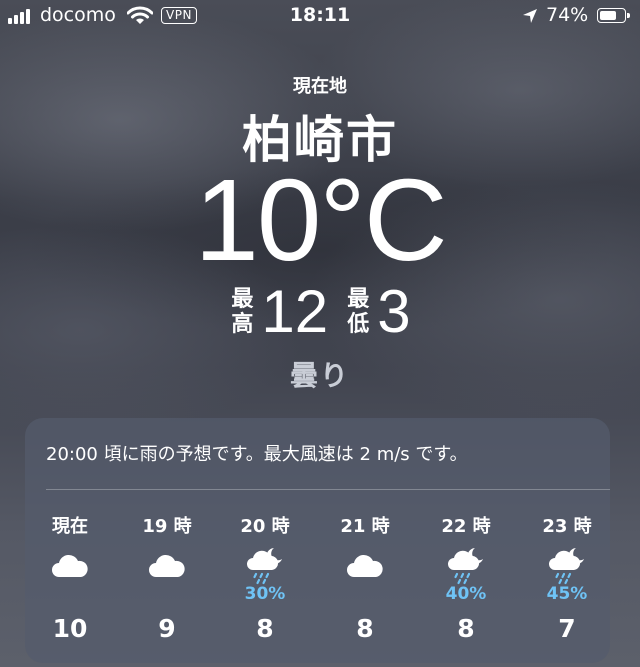 This screenshot has width=640, height=667. Describe the element at coordinates (466, 594) in the screenshot. I see `precip-chance: 40%` at that location.